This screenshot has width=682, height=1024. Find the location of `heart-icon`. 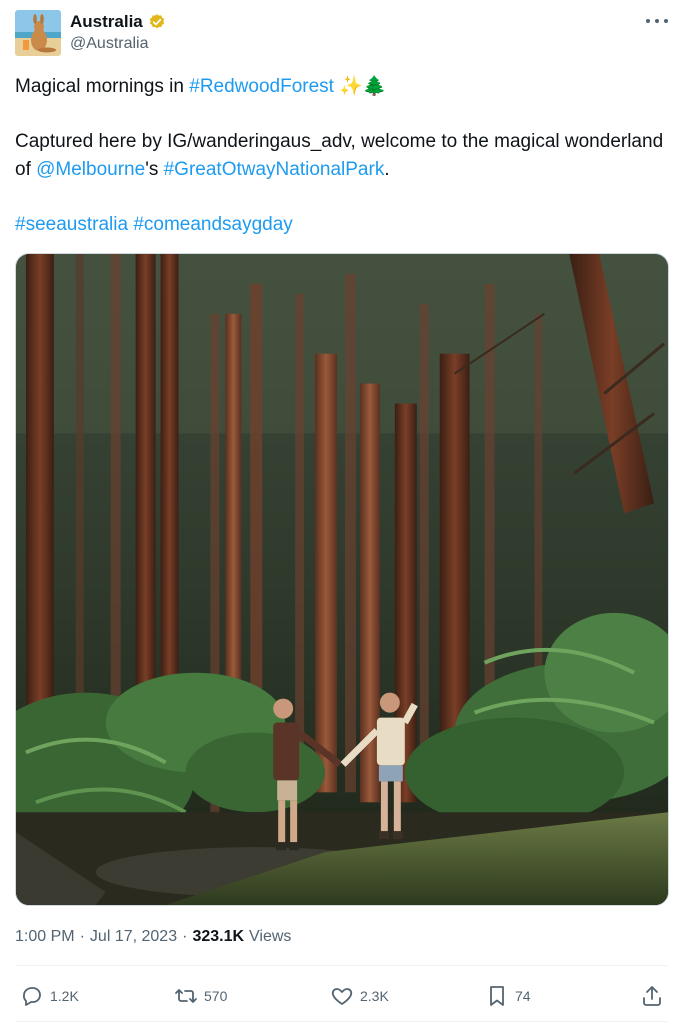

heart-icon is located at coordinates (342, 996).